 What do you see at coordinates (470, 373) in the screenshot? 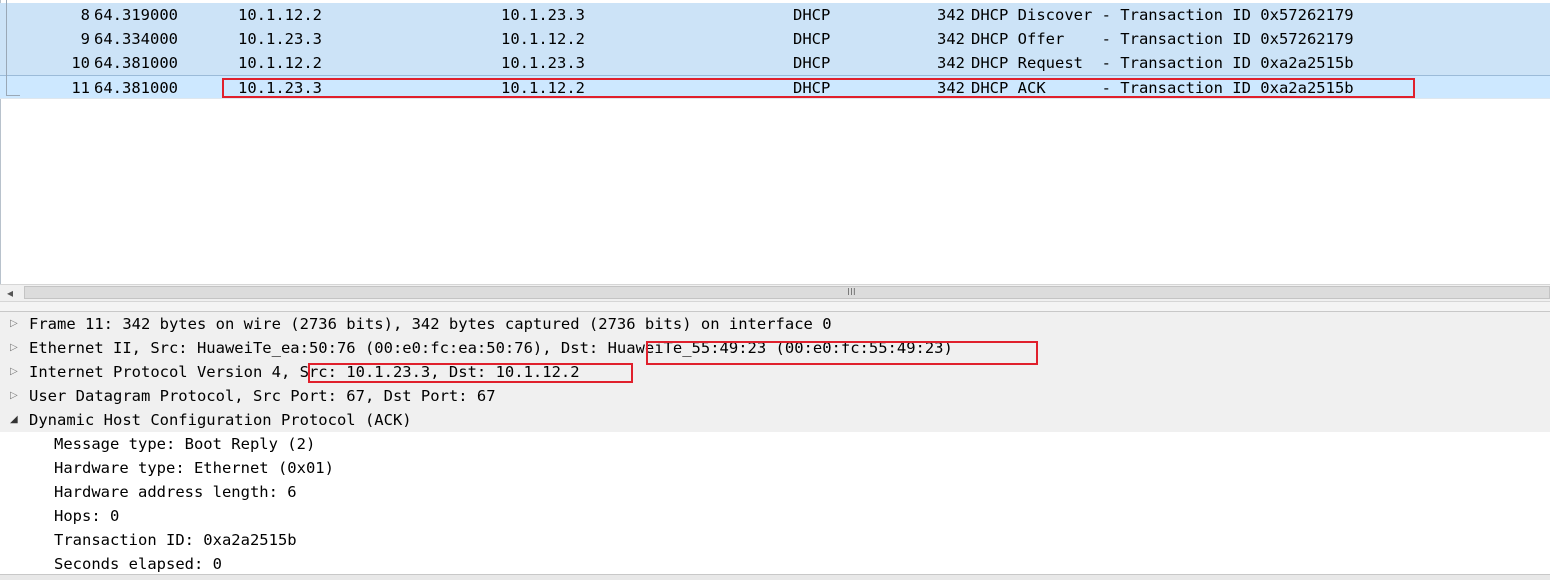
I see `highlight-box-ip-src-dst` at bounding box center [470, 373].